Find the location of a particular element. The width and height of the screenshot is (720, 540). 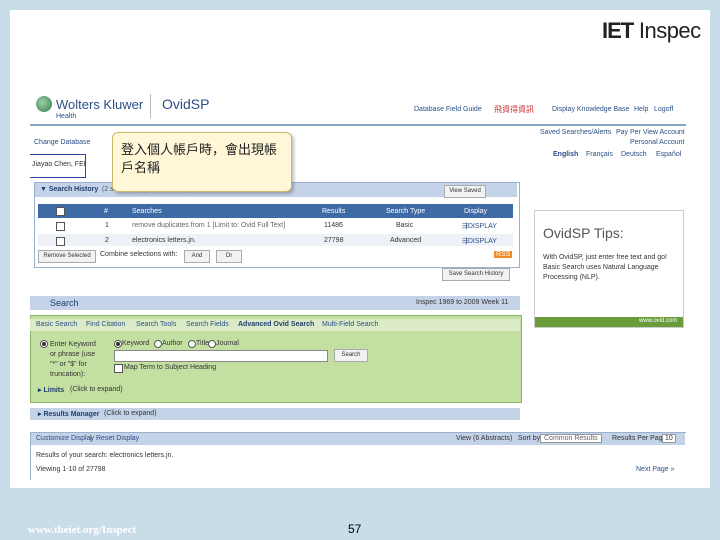

personal-account-link: Personal Account is located at coordinates (657, 142).